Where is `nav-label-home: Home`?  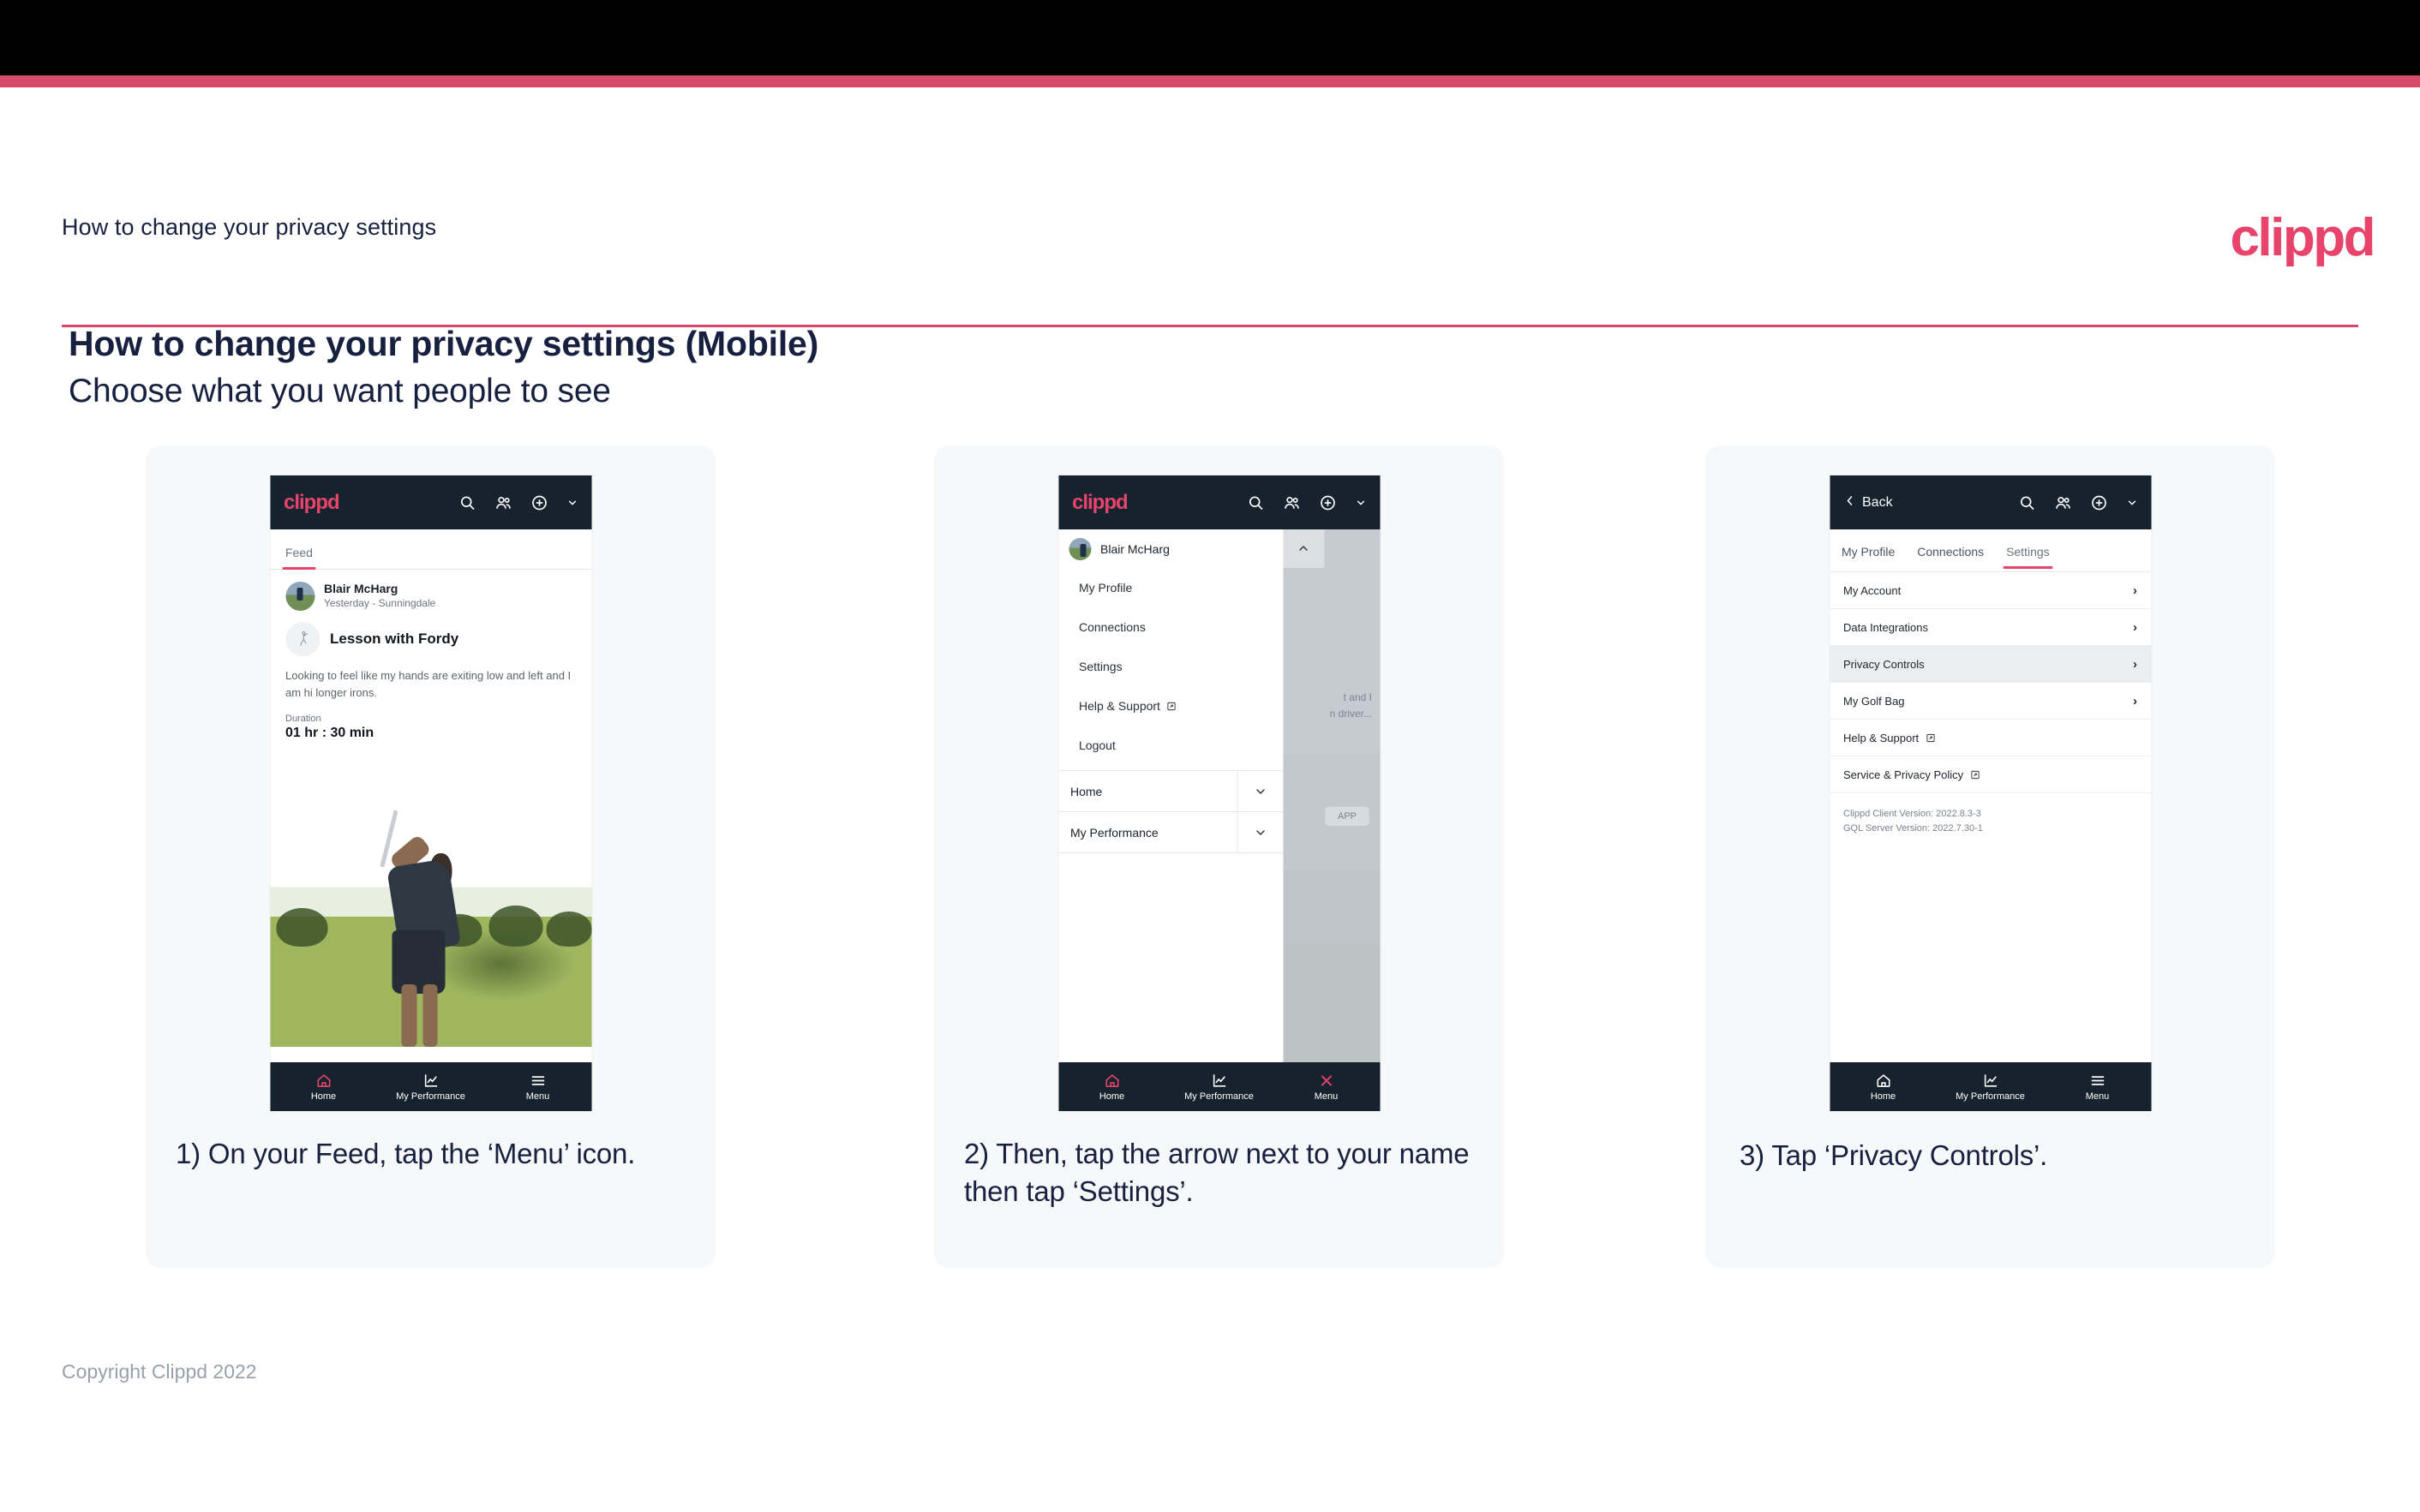 nav-label-home: Home is located at coordinates (1112, 1096).